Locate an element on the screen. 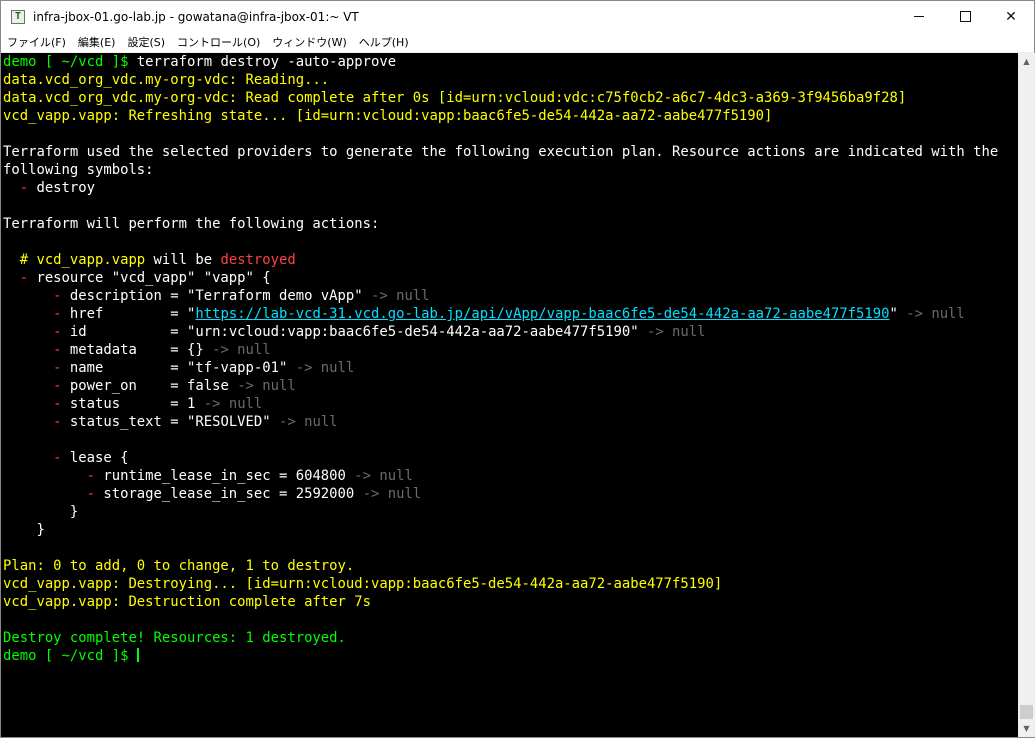  output-line: # vcd_vapp.vapp will be destroyed is located at coordinates (149, 260).